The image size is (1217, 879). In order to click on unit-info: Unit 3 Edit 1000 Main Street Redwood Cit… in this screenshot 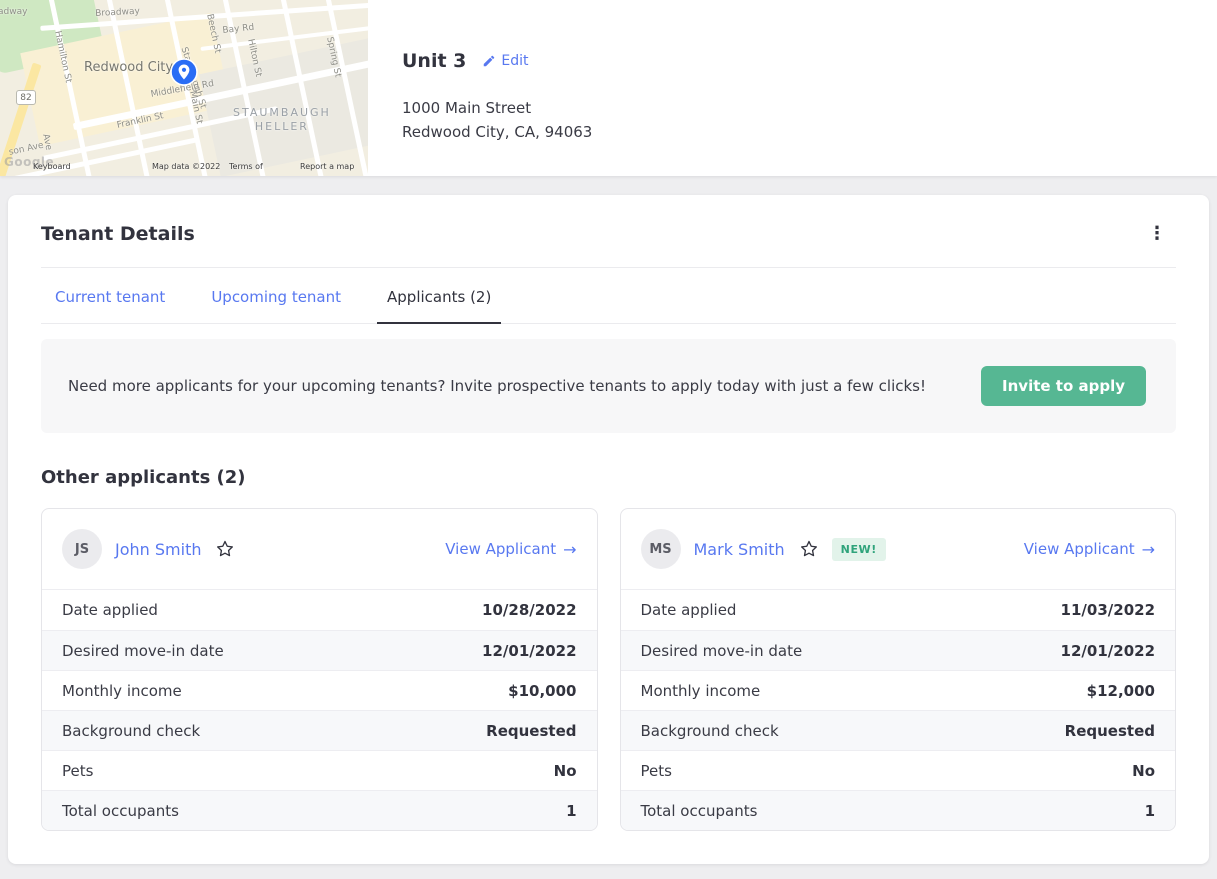, I will do `click(480, 88)`.